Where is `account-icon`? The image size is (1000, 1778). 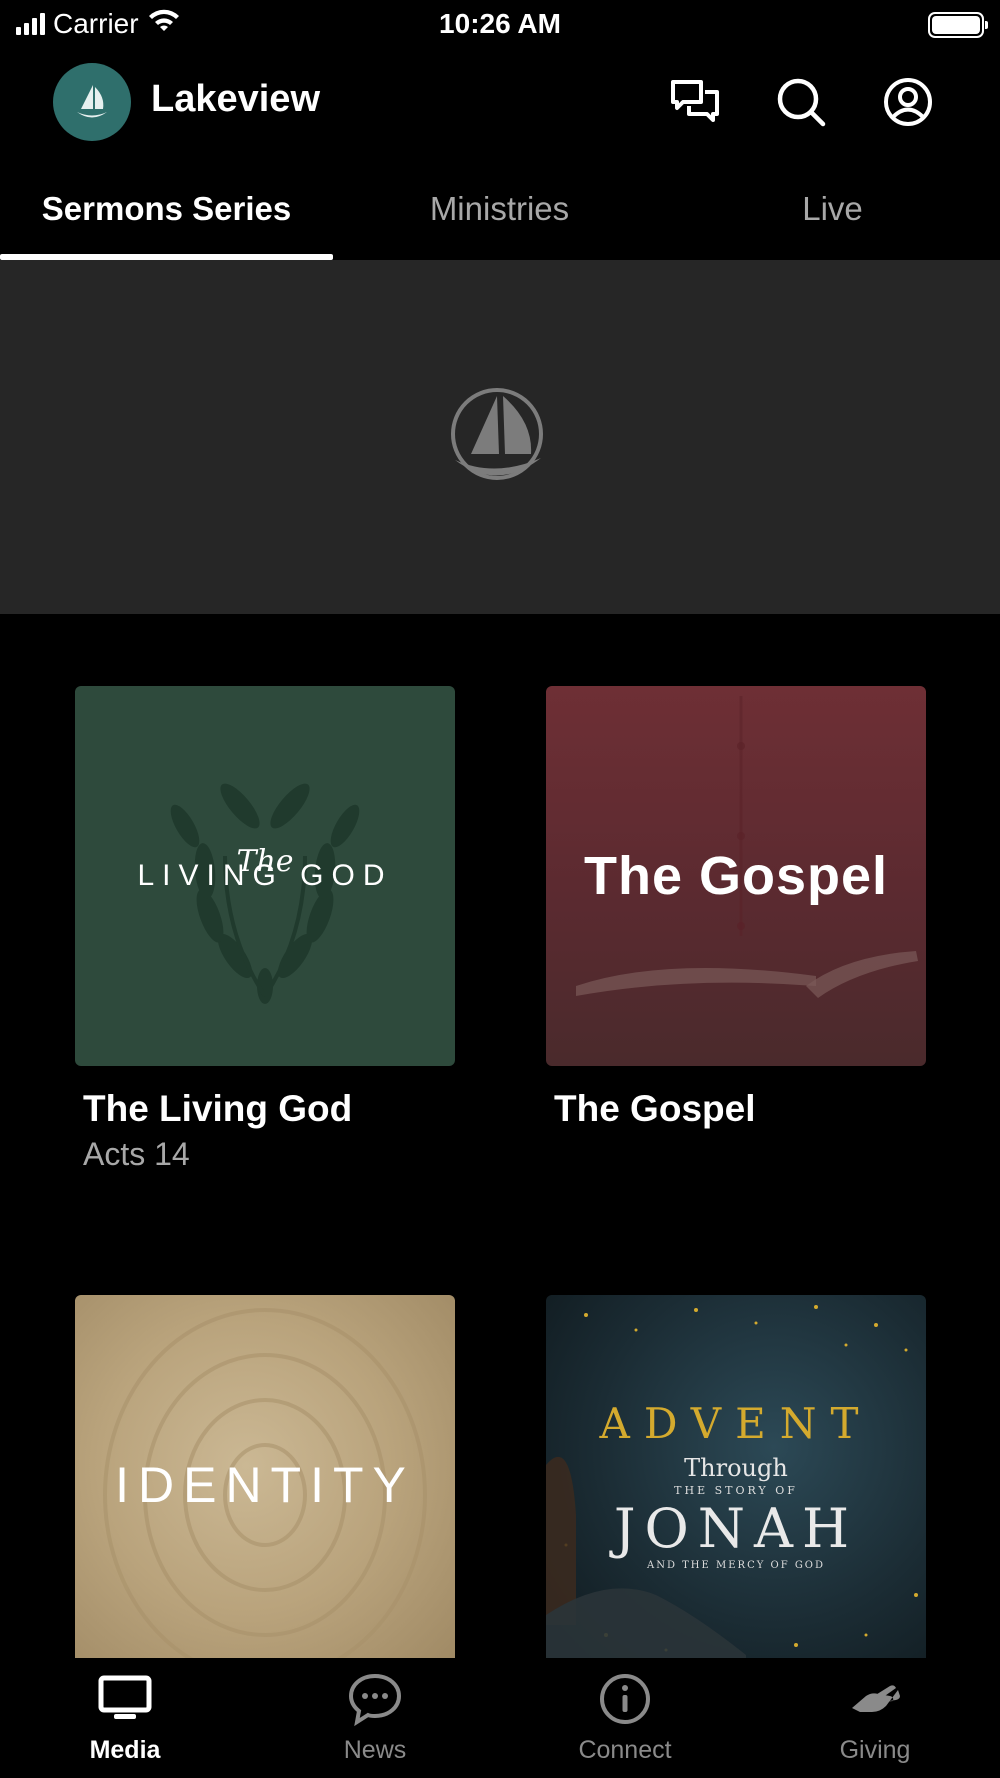
account-icon is located at coordinates (908, 102).